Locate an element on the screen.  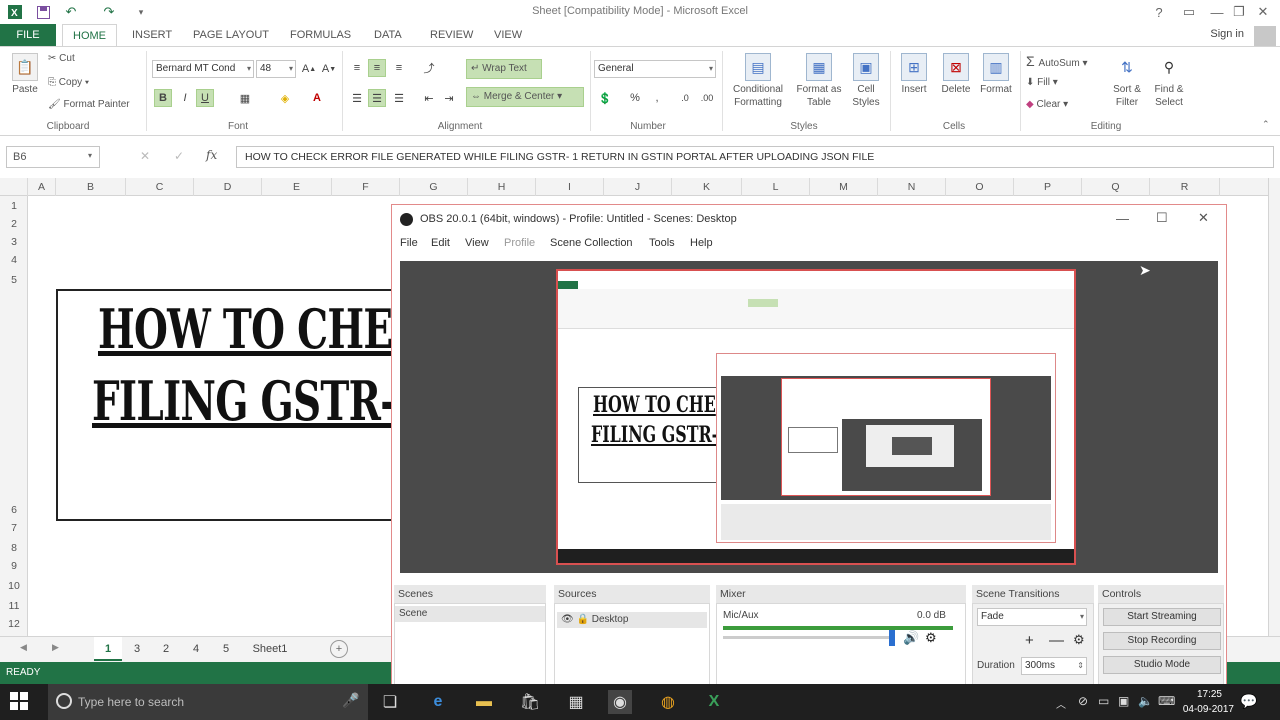
decrease-decimal-icon: .00 is located at coordinates (707, 98).